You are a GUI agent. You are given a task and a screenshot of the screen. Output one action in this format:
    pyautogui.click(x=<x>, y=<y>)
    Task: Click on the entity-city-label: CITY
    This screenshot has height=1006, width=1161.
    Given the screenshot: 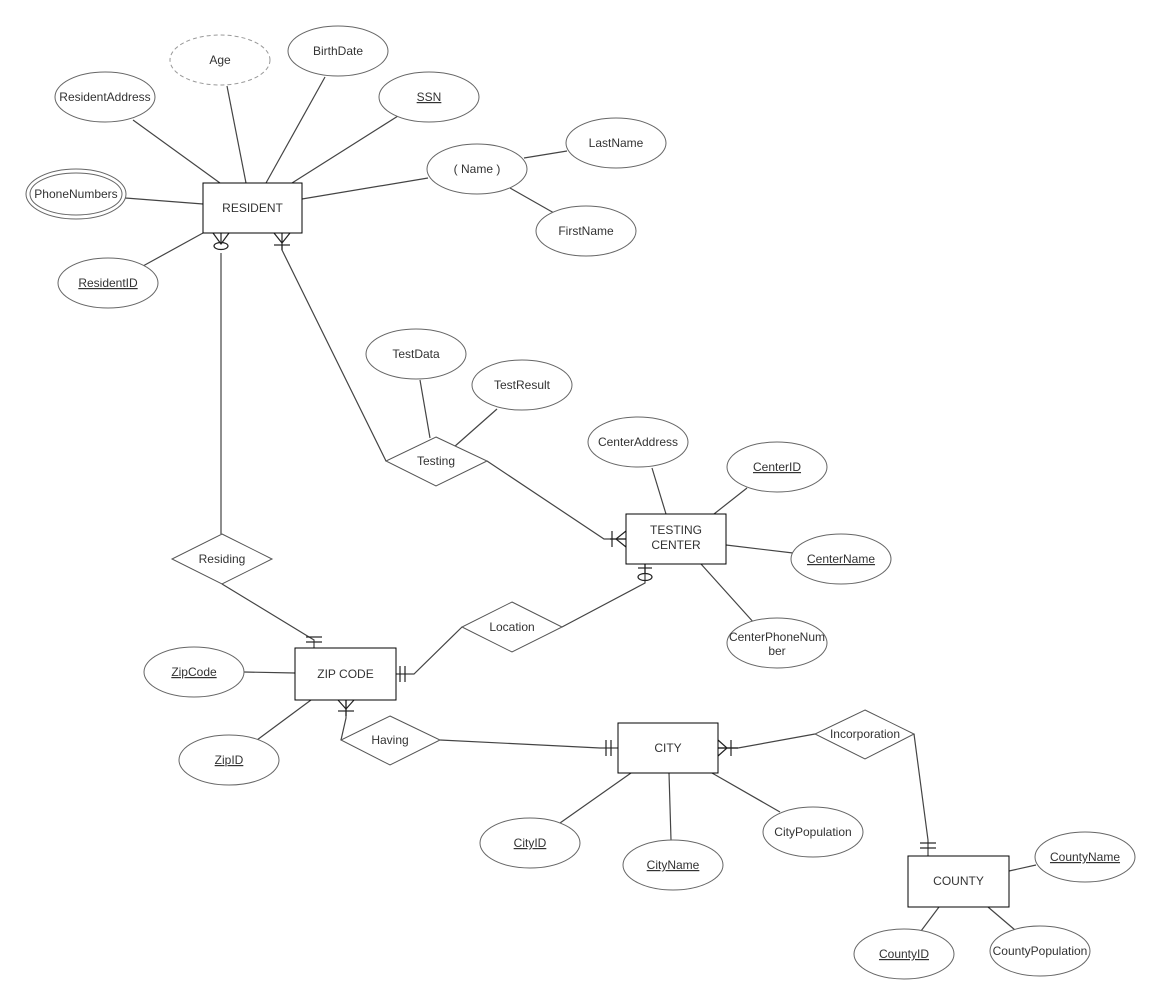 What is the action you would take?
    pyautogui.click(x=667, y=748)
    